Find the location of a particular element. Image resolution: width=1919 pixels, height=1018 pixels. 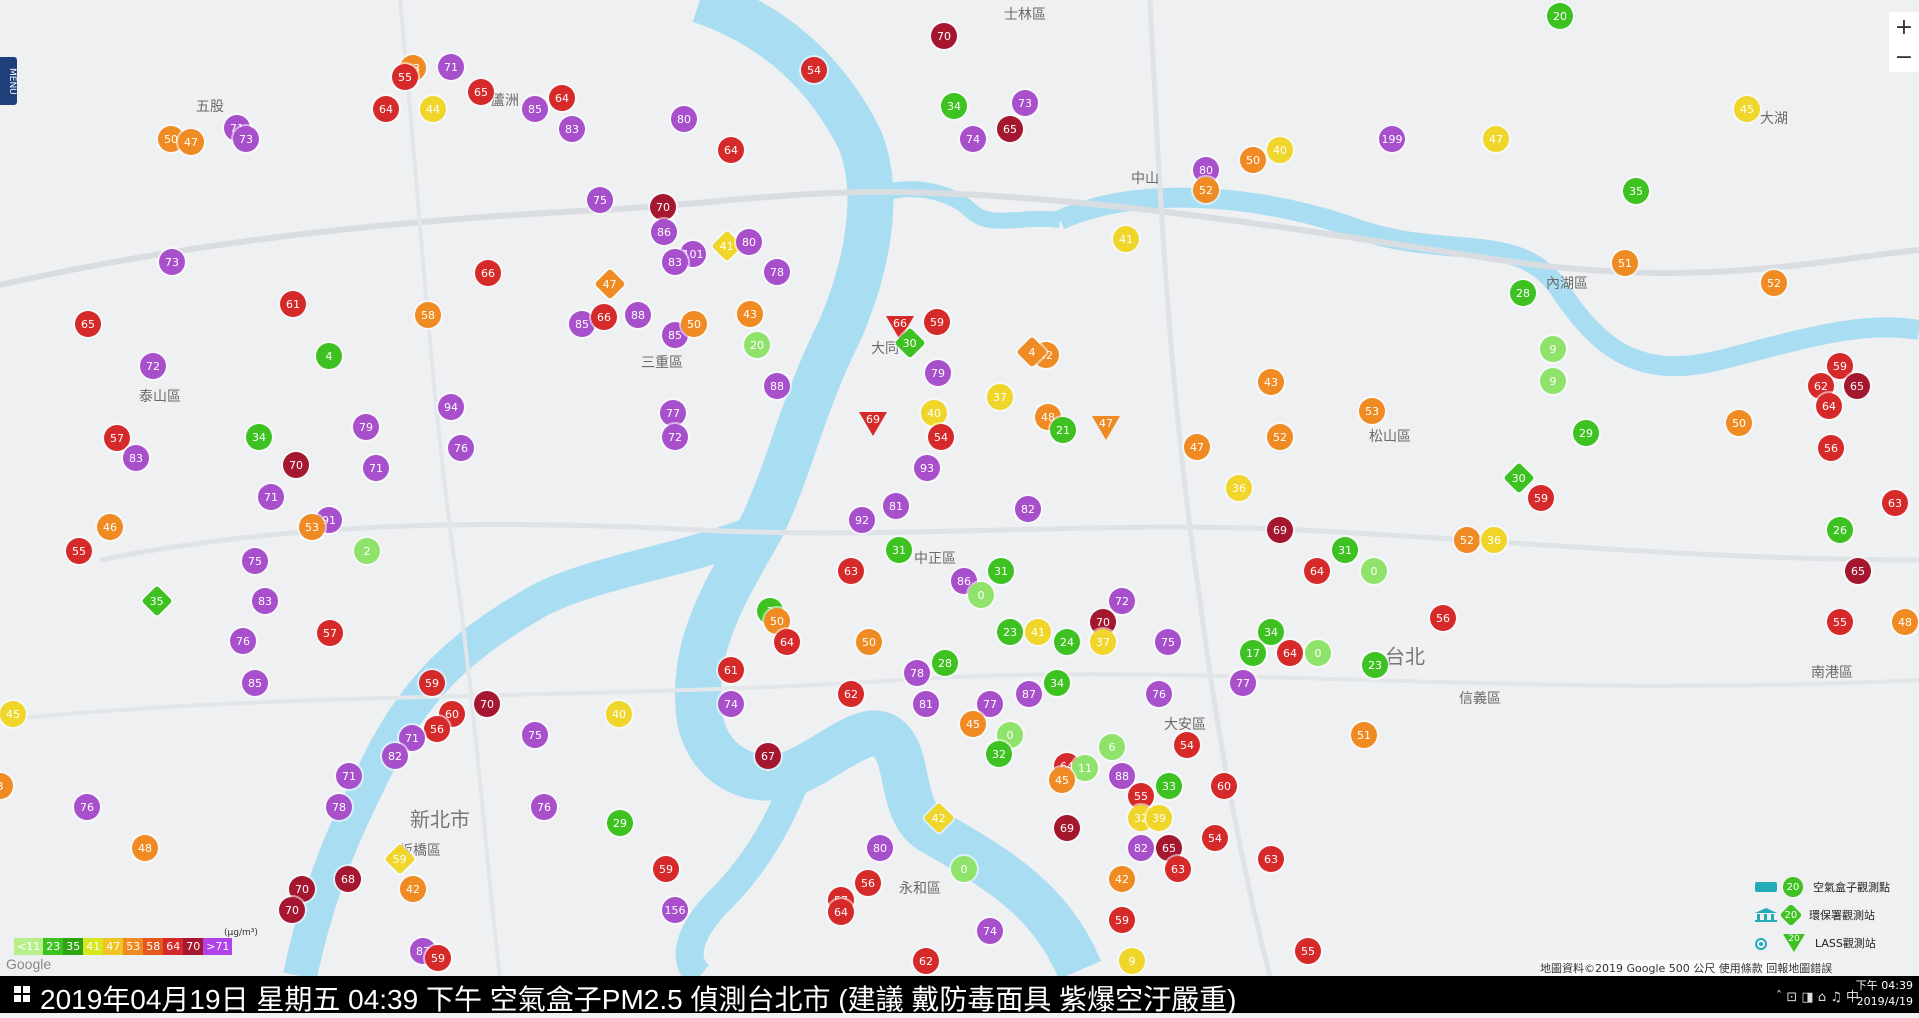

airbox-marker: 88 is located at coordinates (1122, 776).